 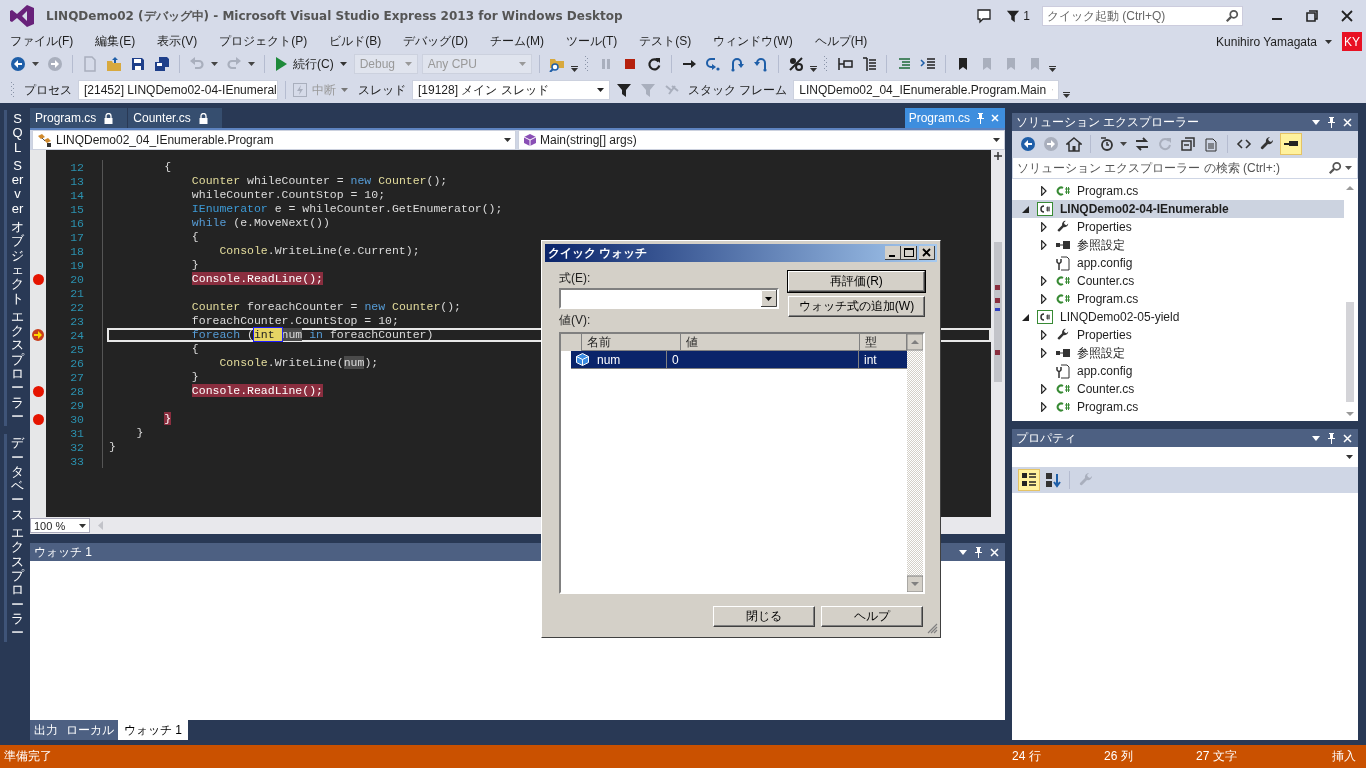 I want to click on step-out-icon, so click(x=760, y=64).